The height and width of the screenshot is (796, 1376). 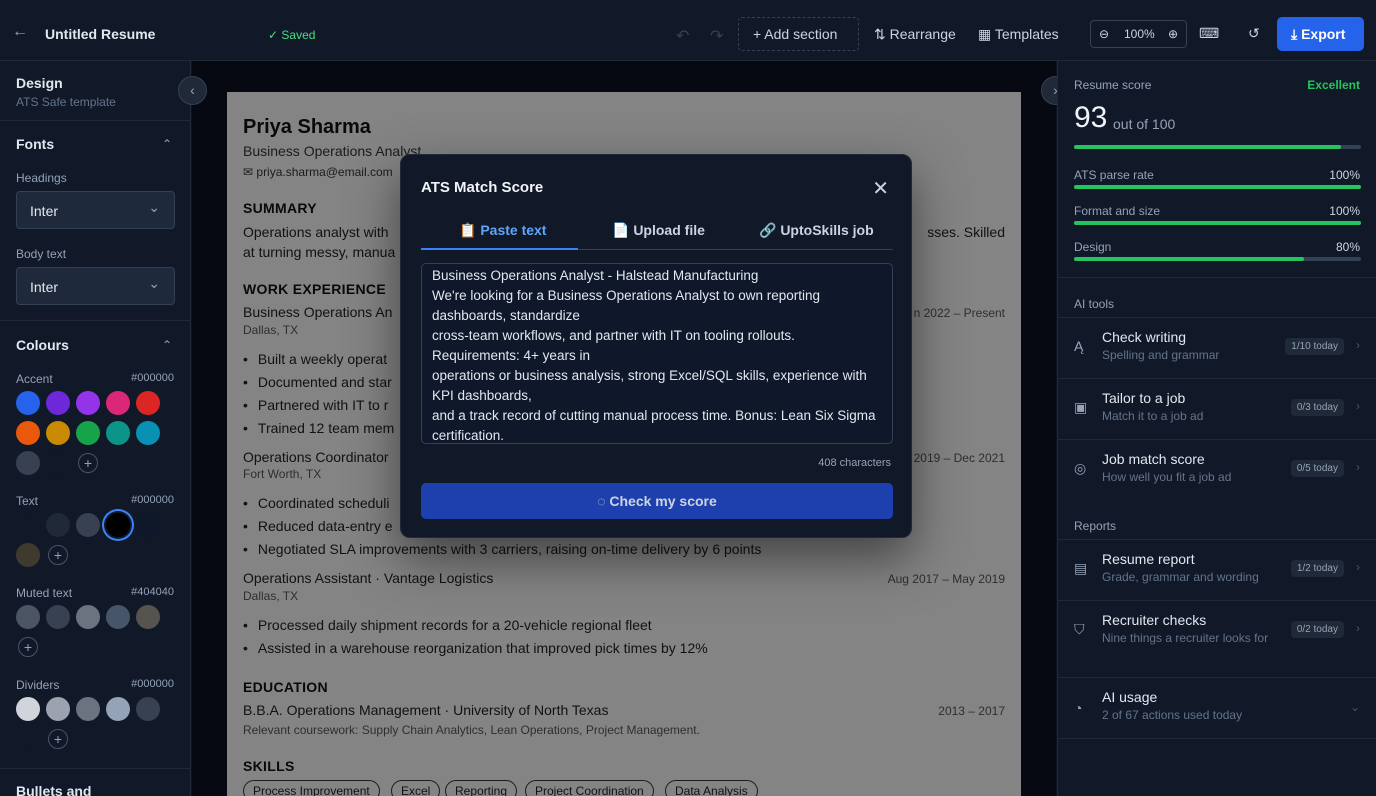 I want to click on tool-icon: ▤, so click(x=1081, y=568).